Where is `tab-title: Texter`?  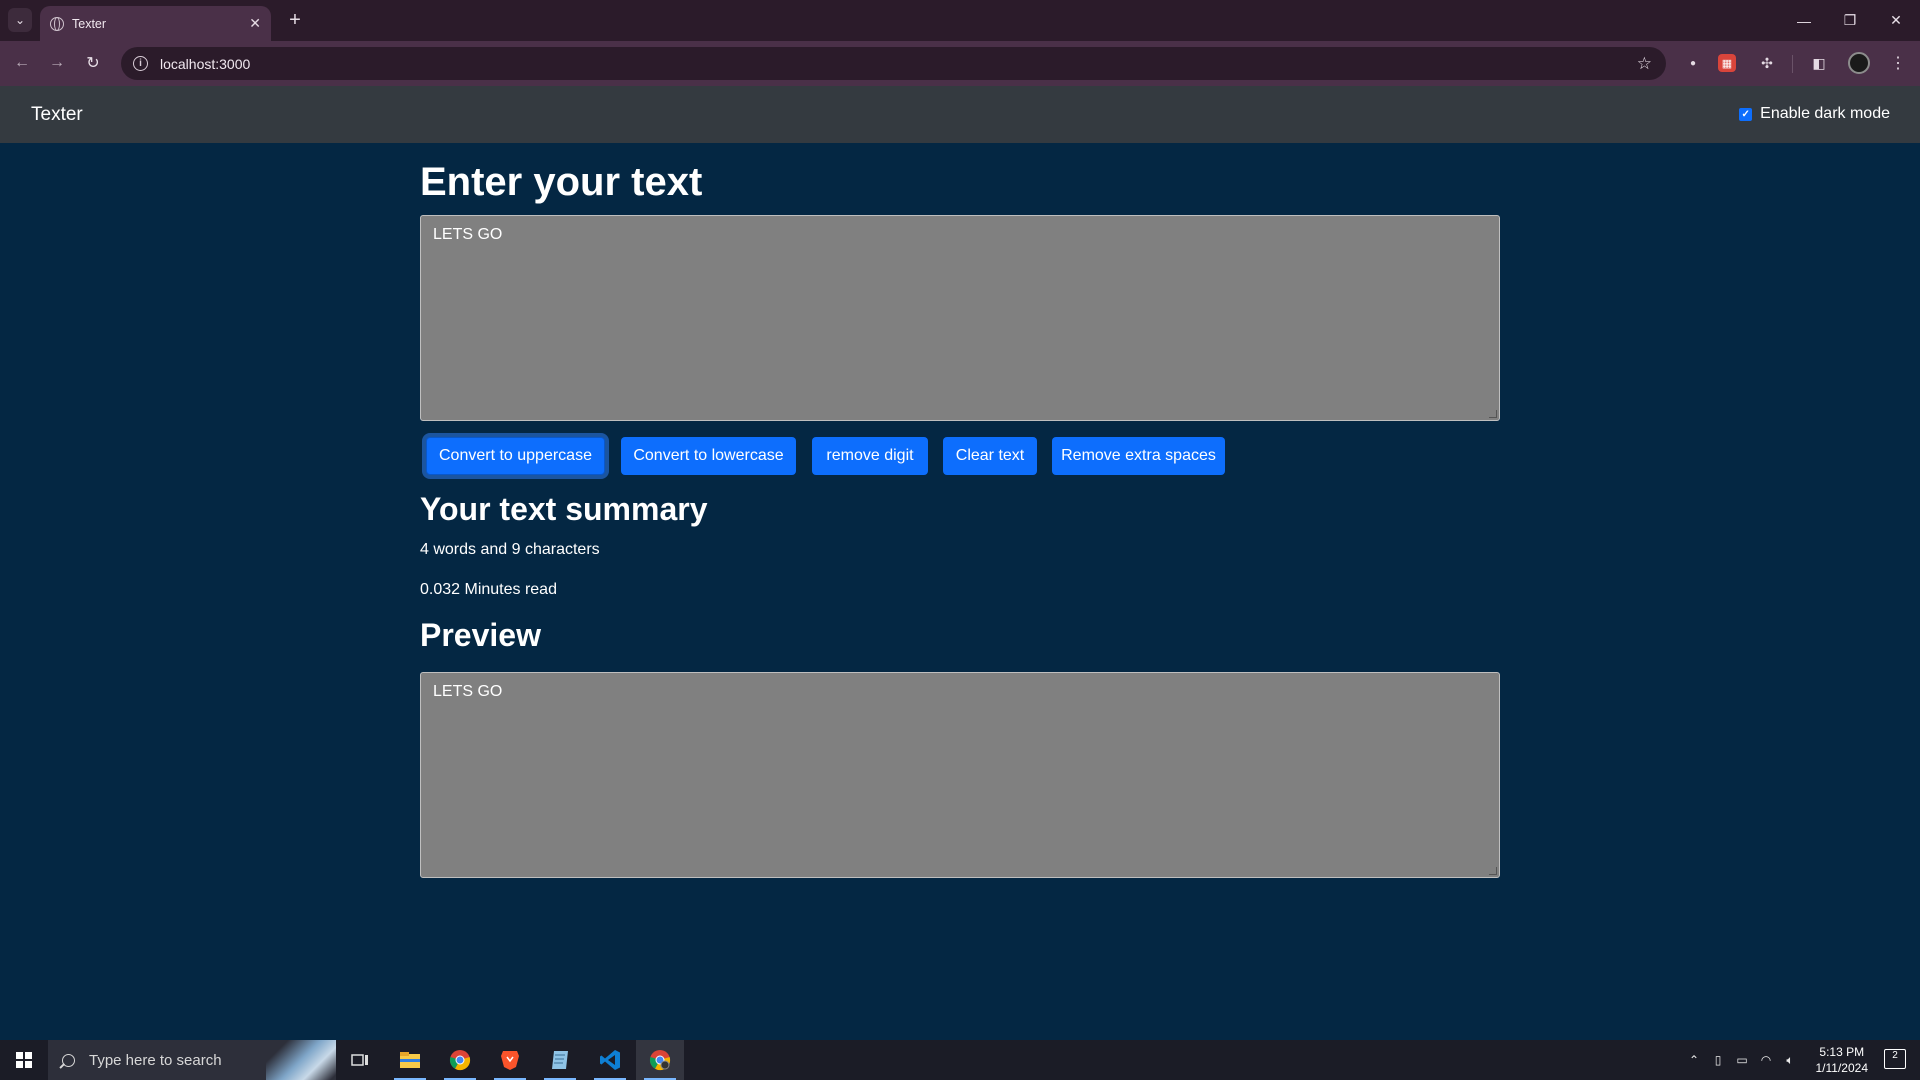
tab-title: Texter is located at coordinates (89, 23).